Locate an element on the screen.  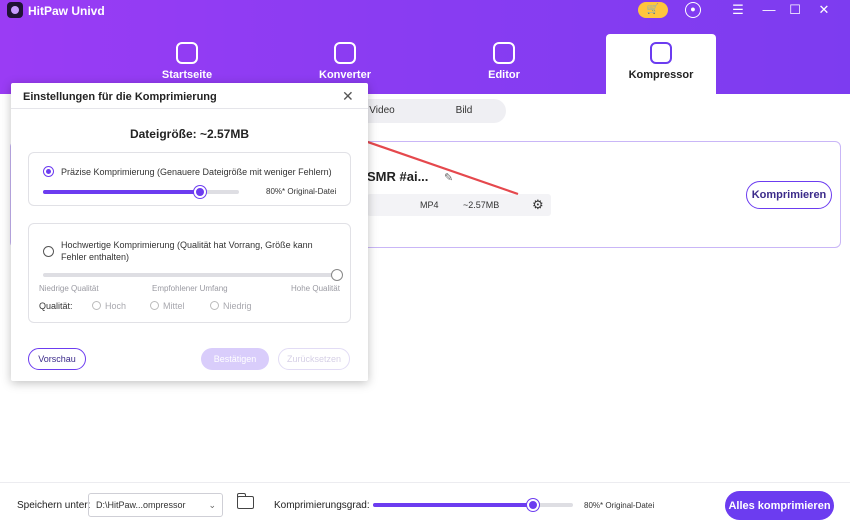
quality-option-label: Hoch is located at coordinates (116, 306).